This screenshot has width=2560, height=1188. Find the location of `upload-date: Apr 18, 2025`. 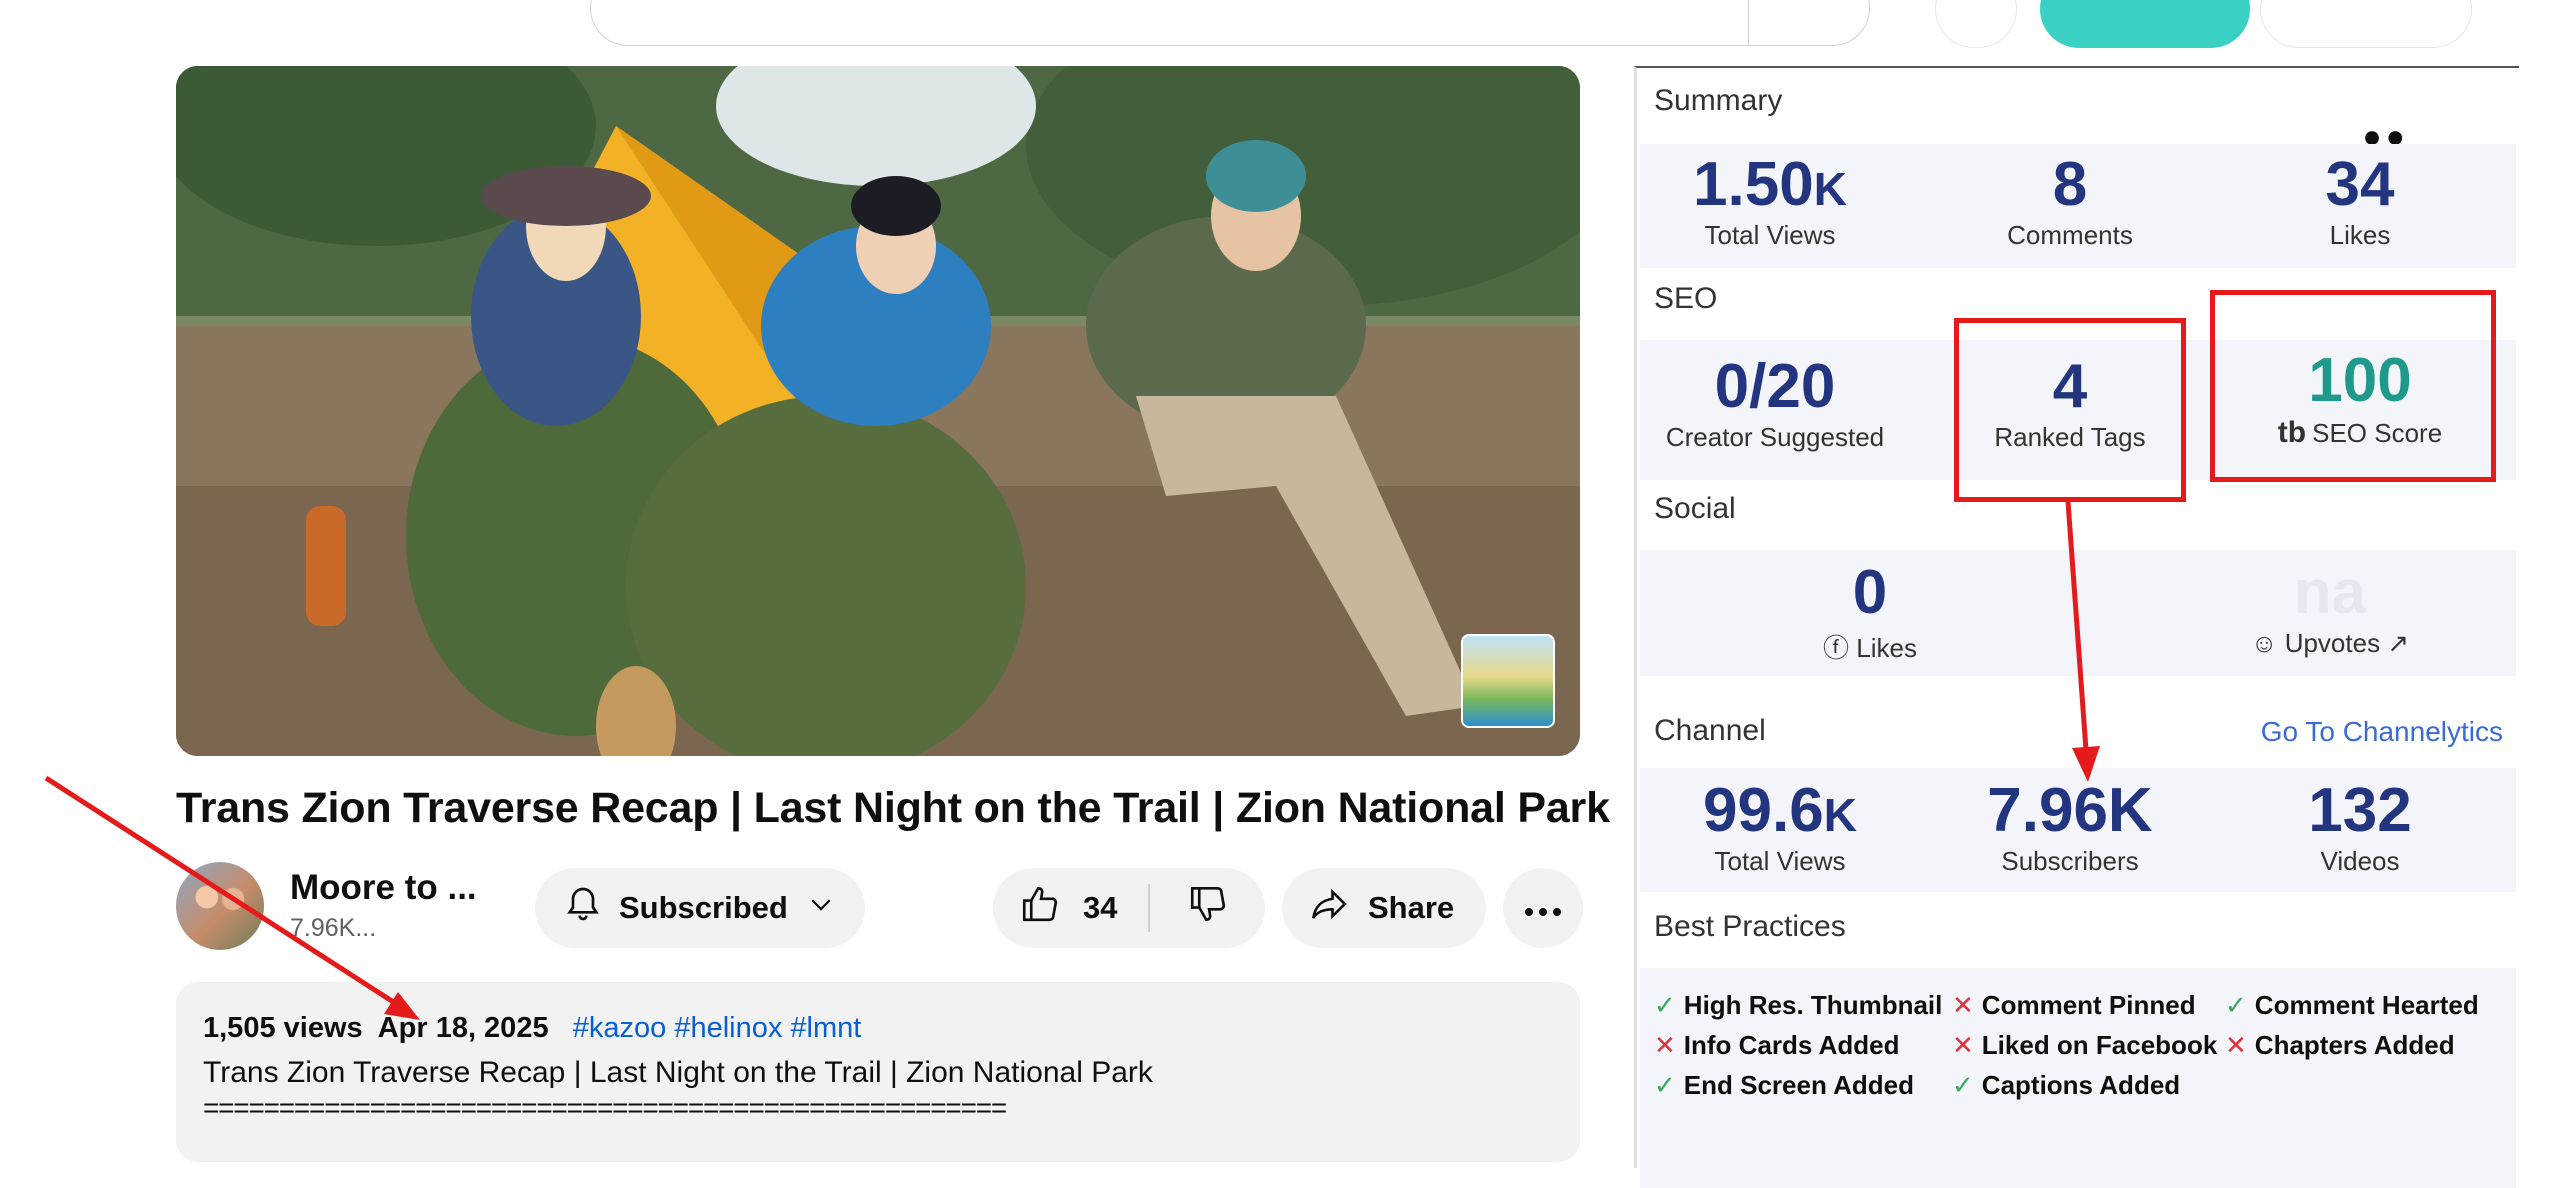

upload-date: Apr 18, 2025 is located at coordinates (463, 1028).